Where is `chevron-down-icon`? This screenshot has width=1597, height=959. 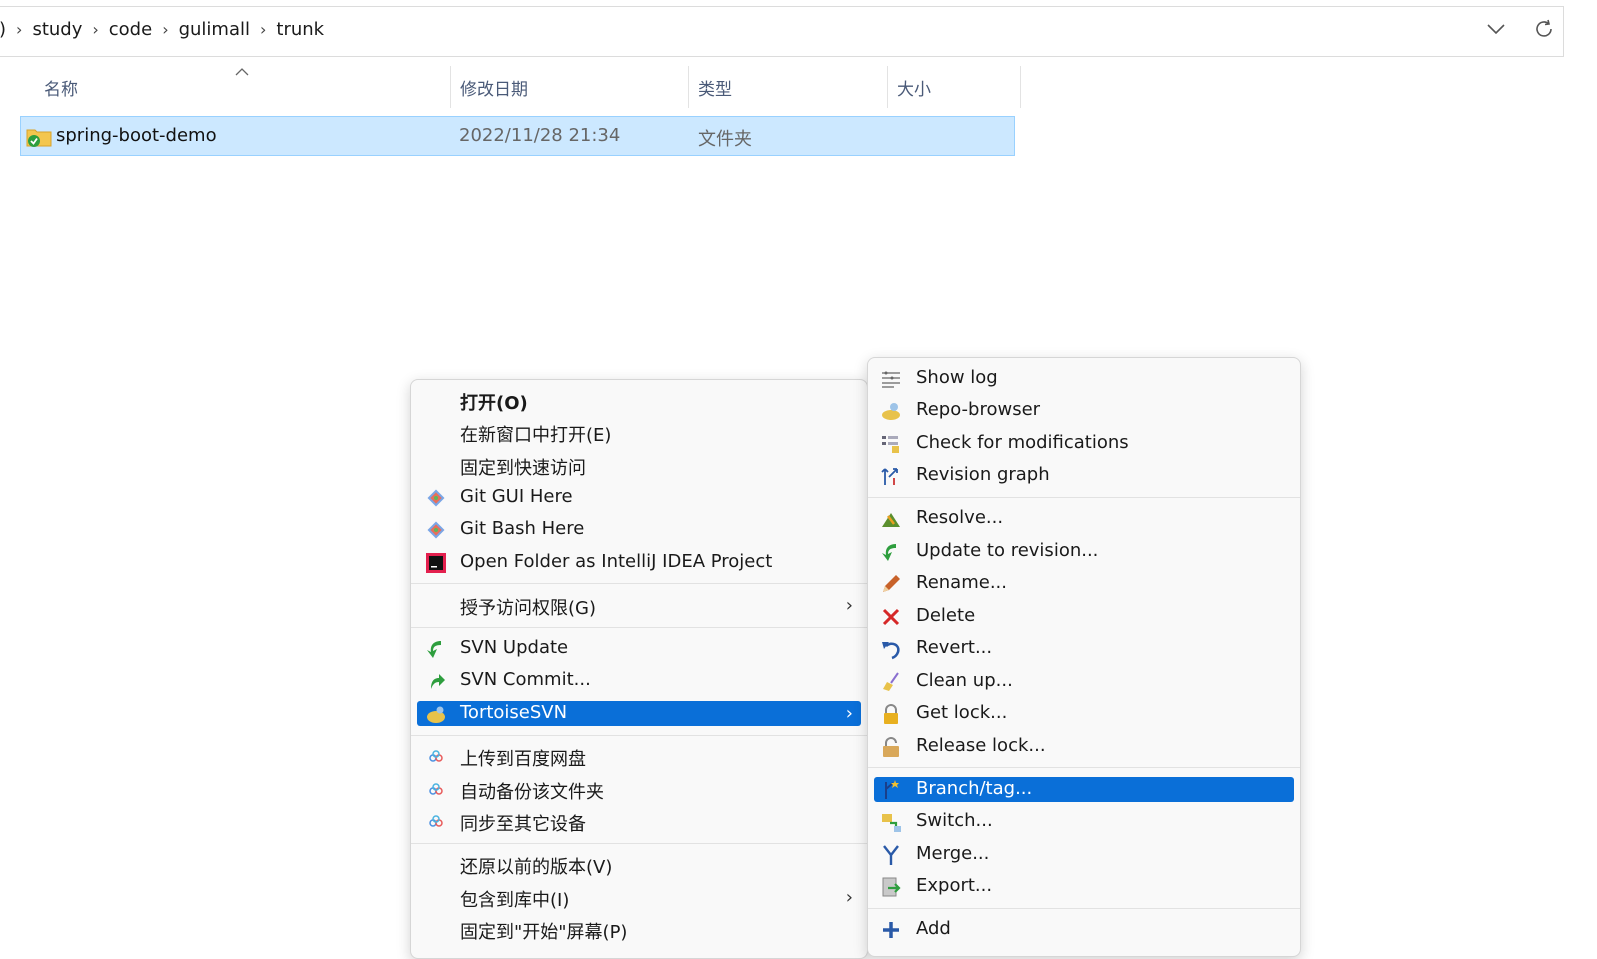 chevron-down-icon is located at coordinates (1496, 29).